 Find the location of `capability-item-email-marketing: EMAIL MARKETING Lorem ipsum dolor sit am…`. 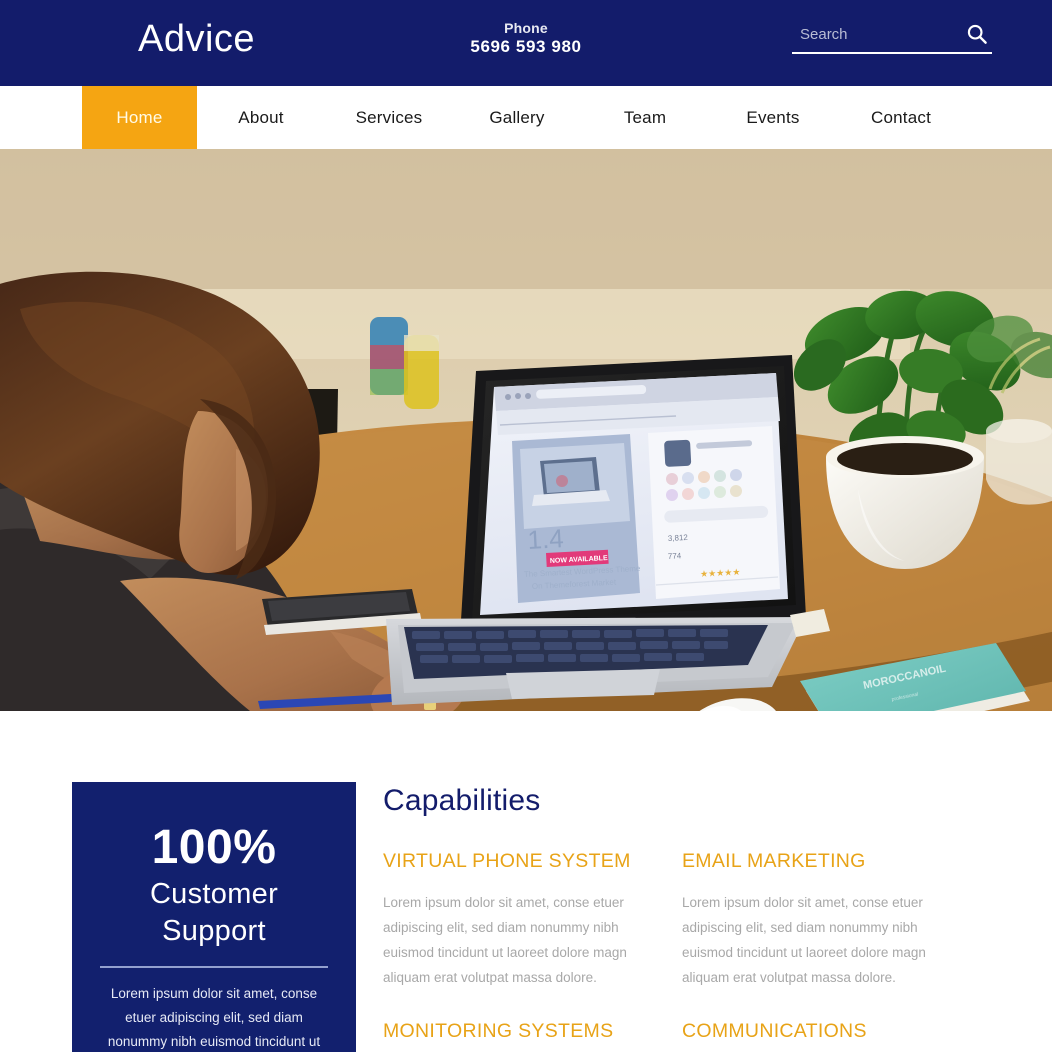

capability-item-email-marketing: EMAIL MARKETING Lorem ipsum dolor sit am… is located at coordinates (830, 919).